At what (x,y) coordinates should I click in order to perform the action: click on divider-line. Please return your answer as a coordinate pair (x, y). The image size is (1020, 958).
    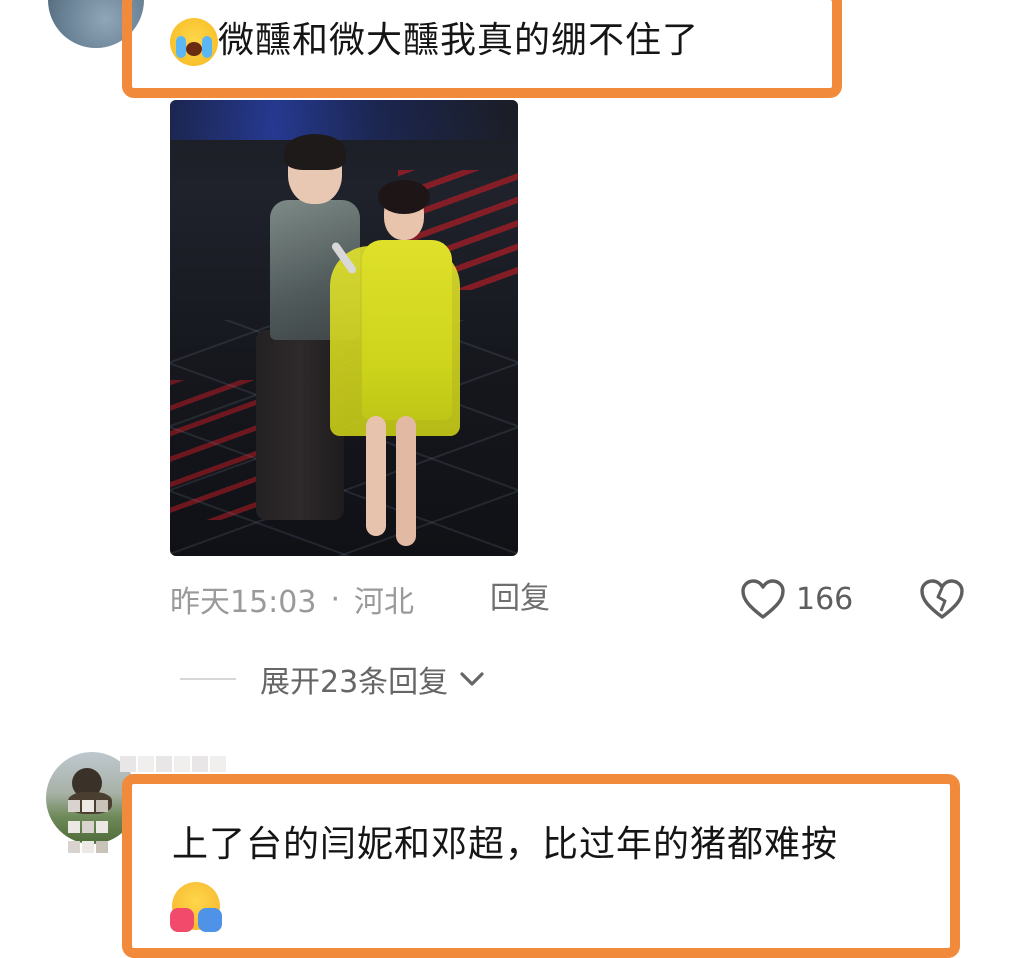
    Looking at the image, I should click on (208, 679).